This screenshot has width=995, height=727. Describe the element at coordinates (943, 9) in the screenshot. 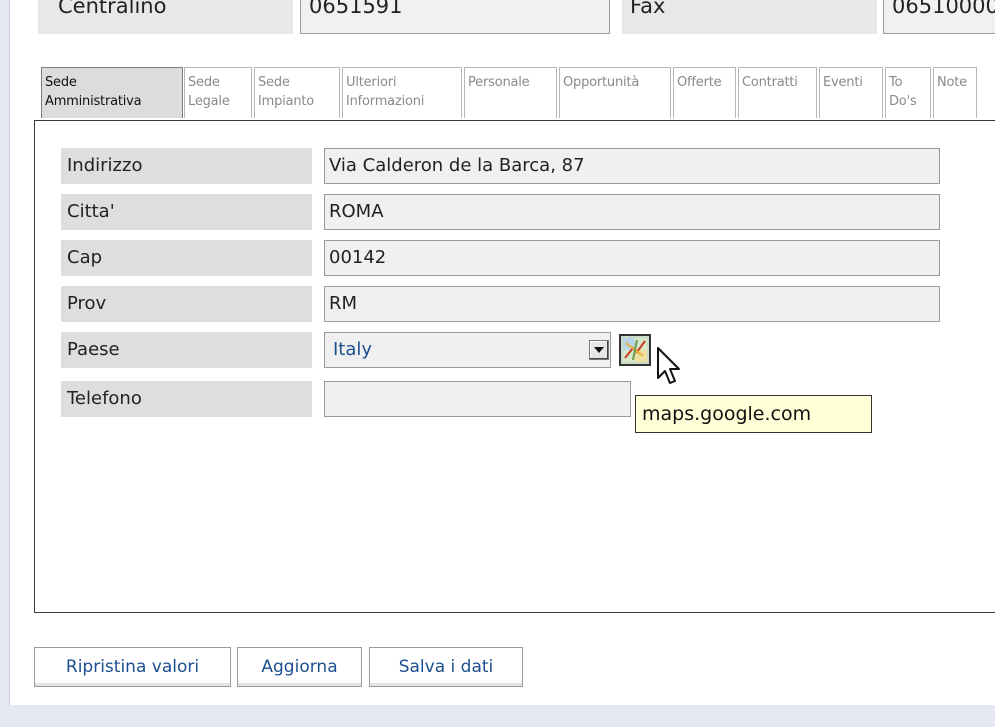

I see `fax-value: 06510000000` at that location.